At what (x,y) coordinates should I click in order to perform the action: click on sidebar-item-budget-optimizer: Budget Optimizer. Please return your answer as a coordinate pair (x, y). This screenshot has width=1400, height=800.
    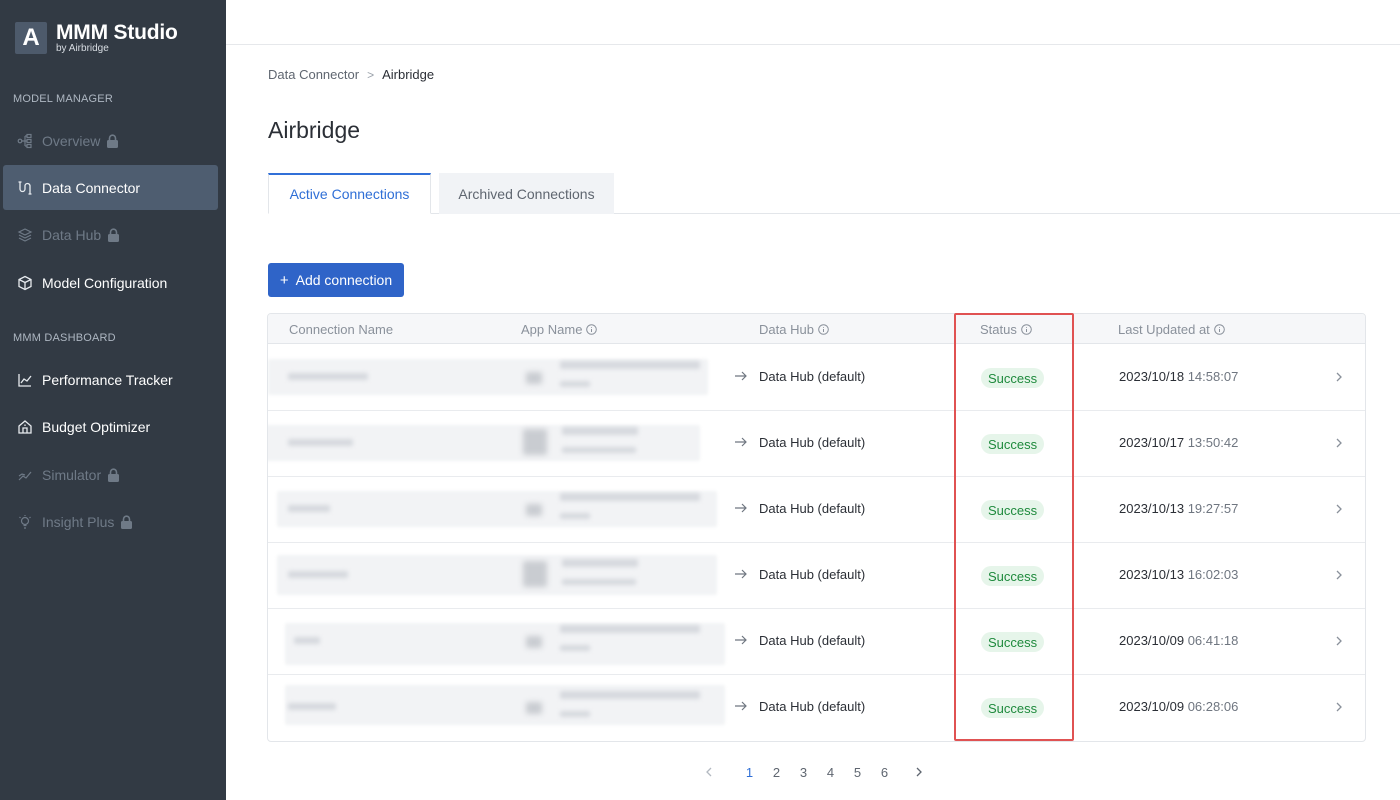
    Looking at the image, I should click on (110, 426).